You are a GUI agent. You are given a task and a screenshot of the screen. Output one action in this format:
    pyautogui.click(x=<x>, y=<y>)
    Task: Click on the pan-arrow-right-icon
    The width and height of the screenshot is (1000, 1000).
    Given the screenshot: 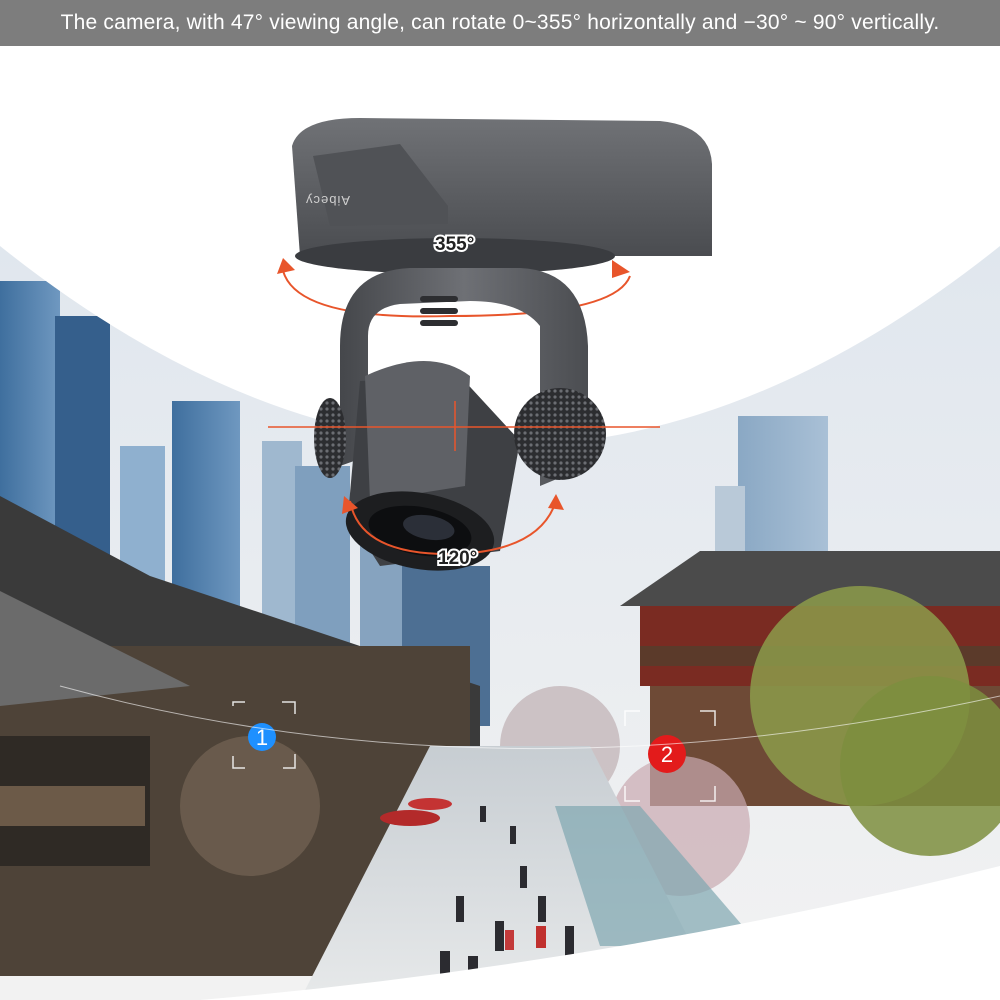 What is the action you would take?
    pyautogui.click(x=621, y=269)
    